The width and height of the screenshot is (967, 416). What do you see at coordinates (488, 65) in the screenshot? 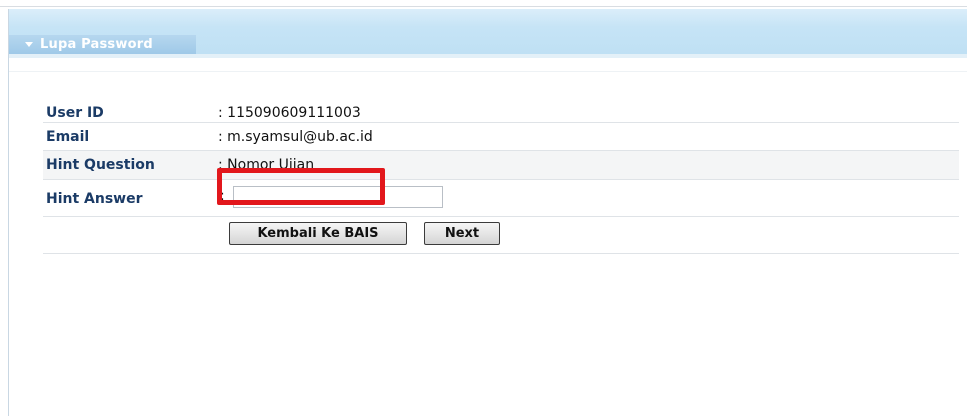
I see `header-spacer` at bounding box center [488, 65].